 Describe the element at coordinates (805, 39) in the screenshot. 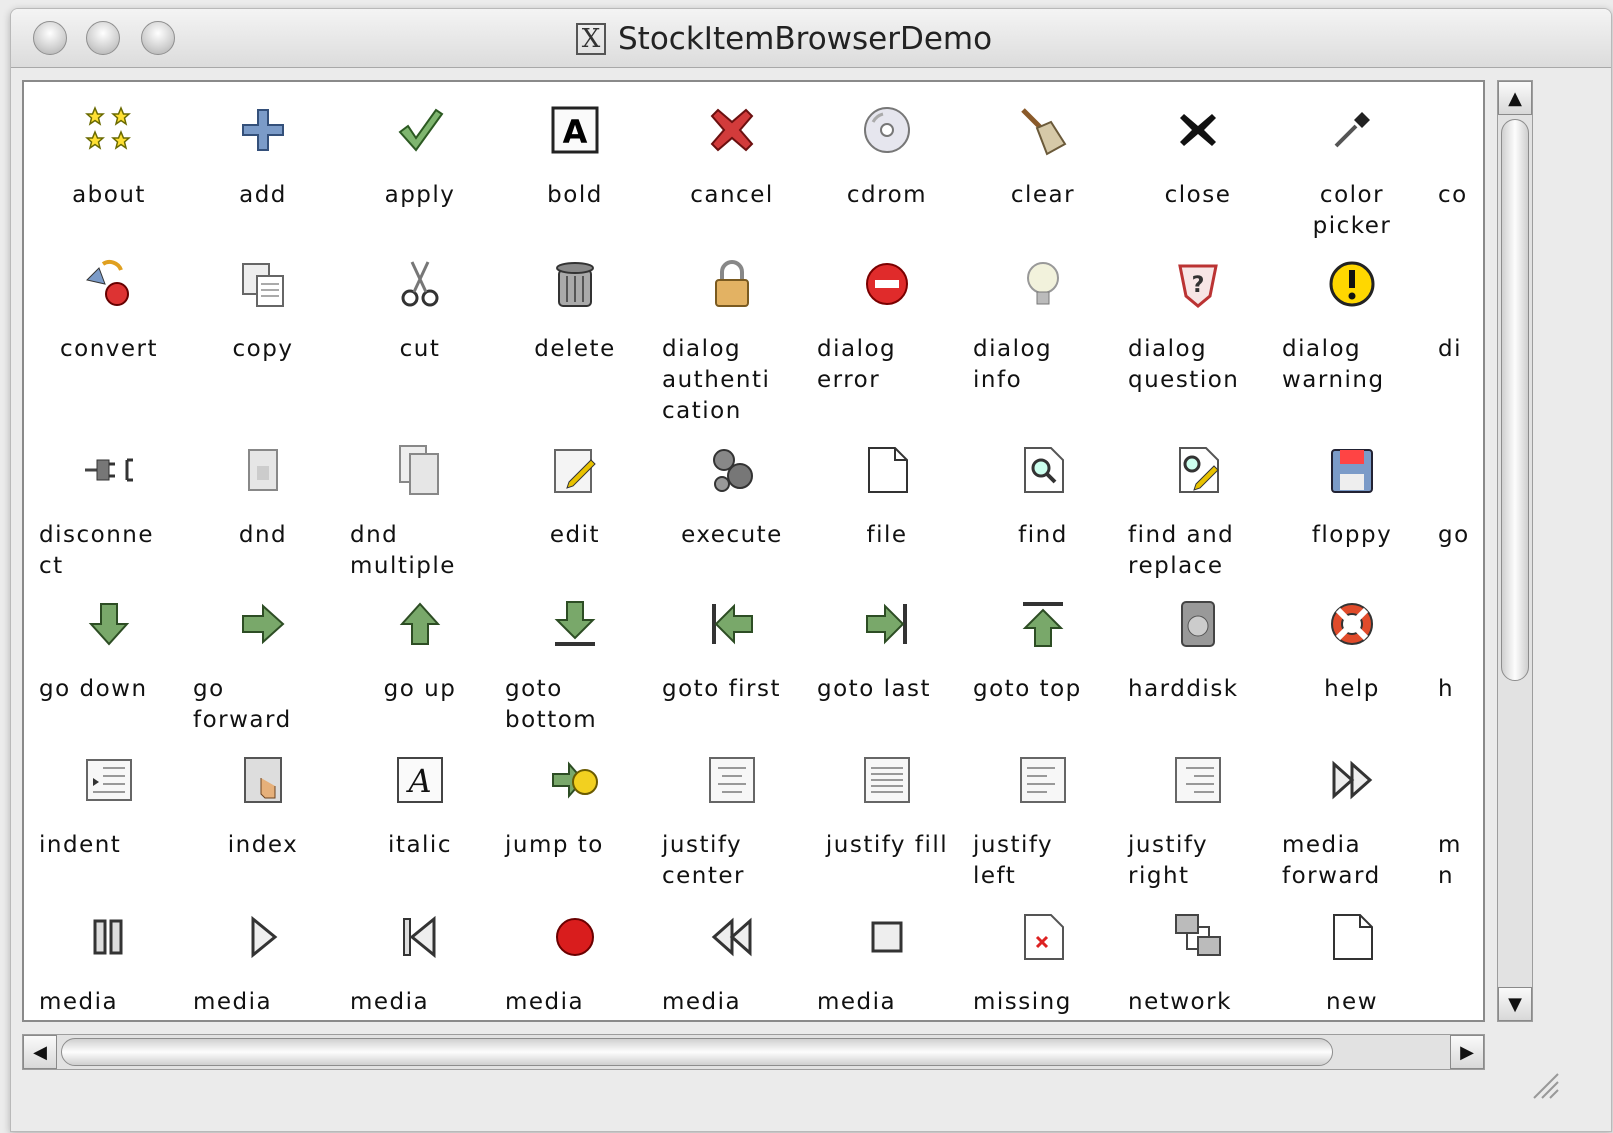

I see `window-title-text: StockItemBrowserDemo` at that location.